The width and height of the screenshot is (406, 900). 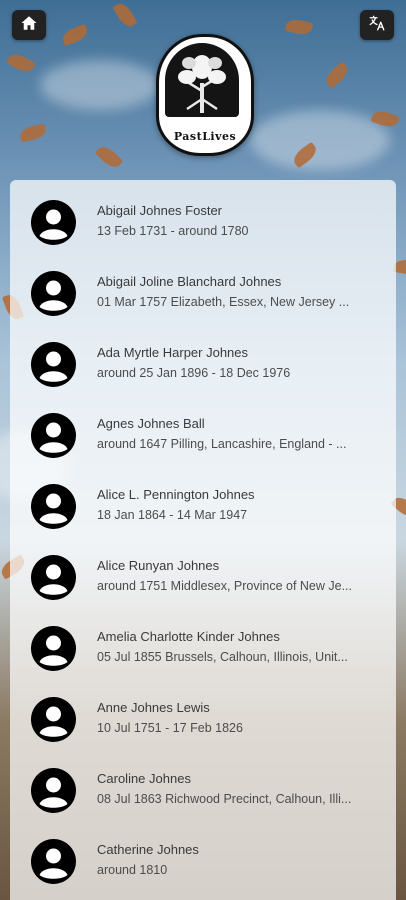 I want to click on person-name: Alice Runyan Johnes, so click(x=158, y=565).